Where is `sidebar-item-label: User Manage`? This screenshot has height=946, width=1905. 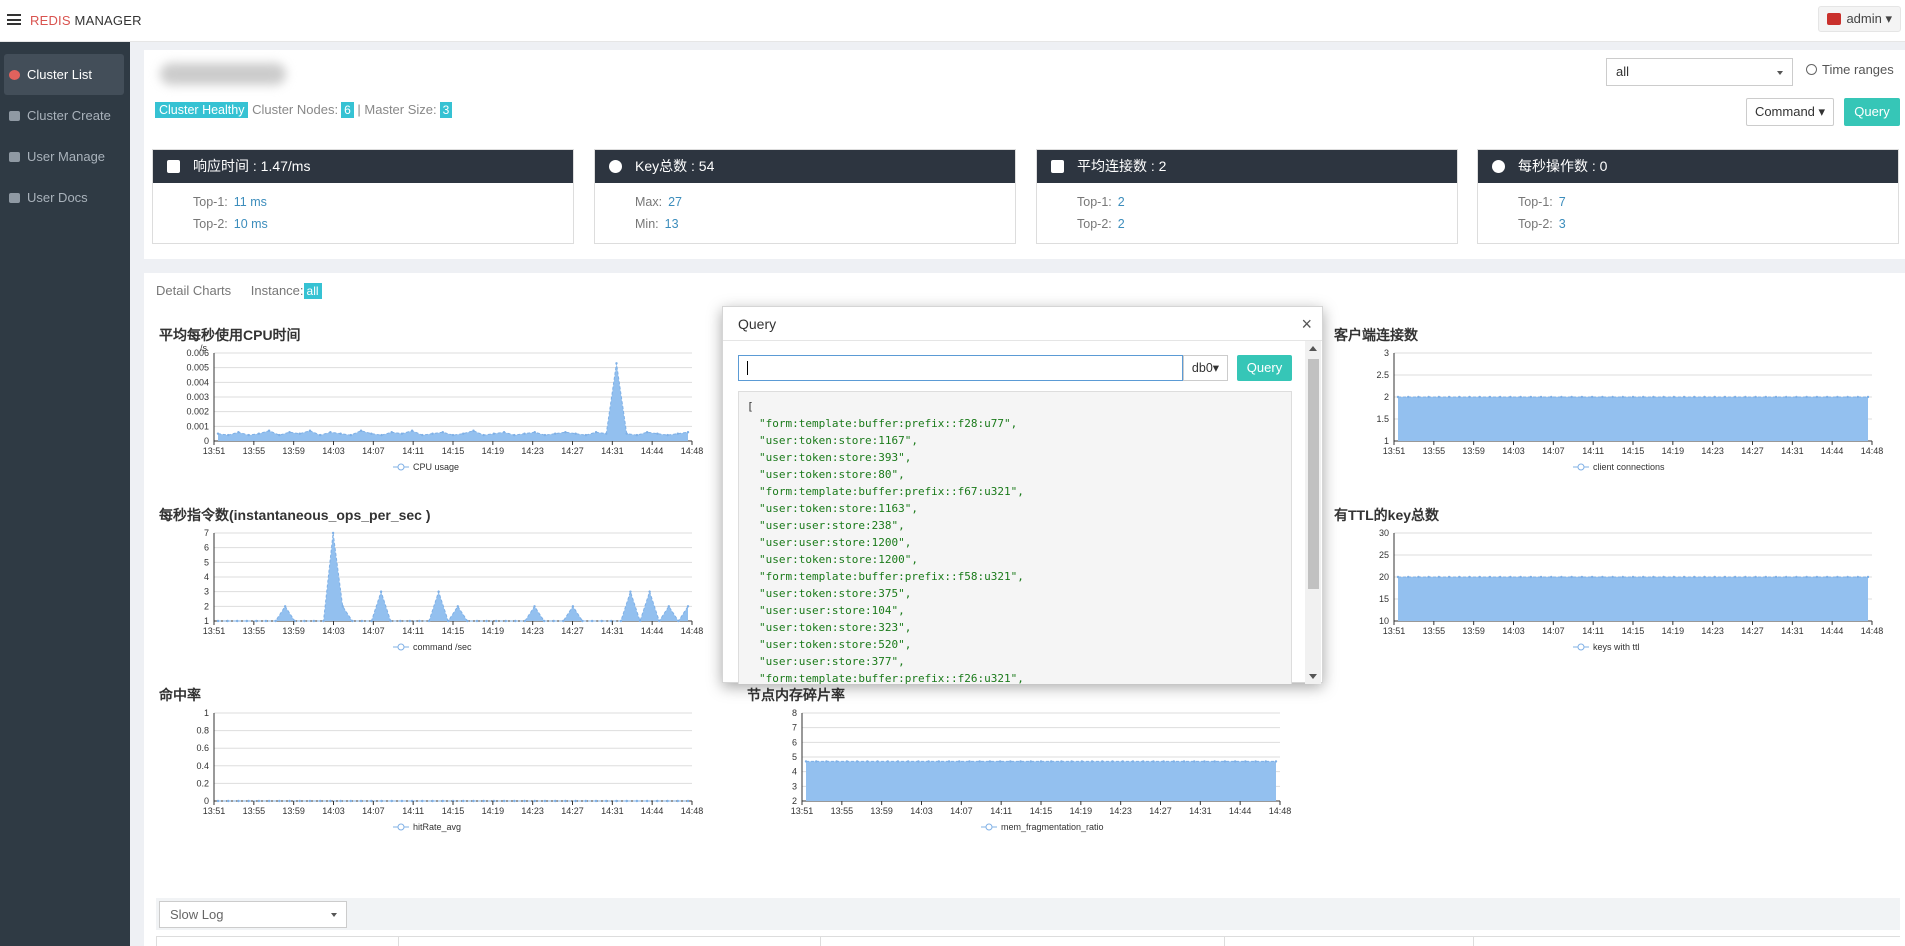 sidebar-item-label: User Manage is located at coordinates (66, 156).